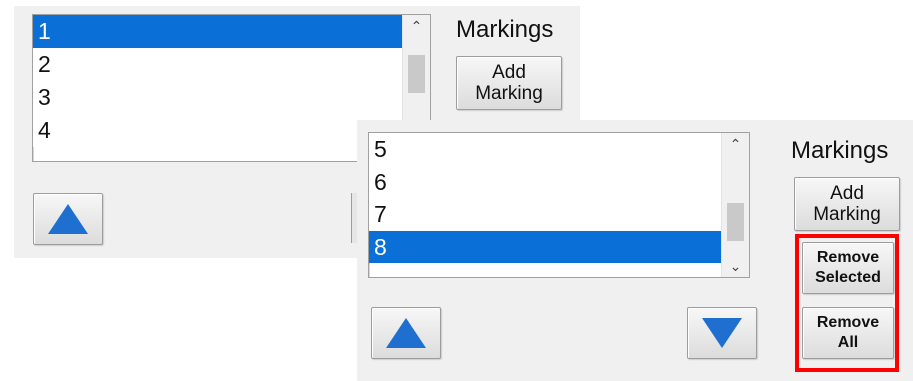 The height and width of the screenshot is (381, 913). Describe the element at coordinates (735, 266) in the screenshot. I see `chevron-down-icon: ⌄` at that location.